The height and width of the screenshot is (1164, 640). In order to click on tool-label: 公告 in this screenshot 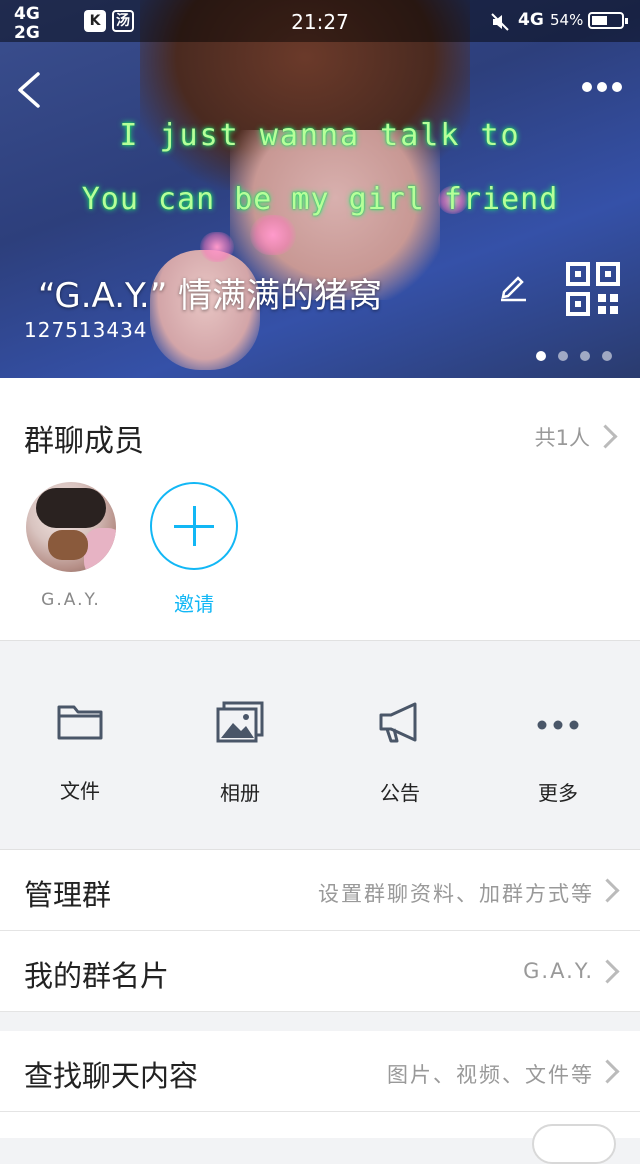, I will do `click(400, 793)`.